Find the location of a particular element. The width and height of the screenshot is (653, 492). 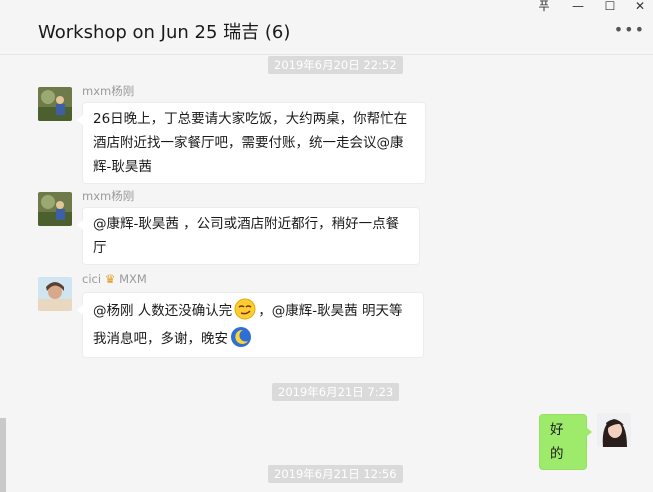

more-dots-icon: ••• is located at coordinates (629, 30).